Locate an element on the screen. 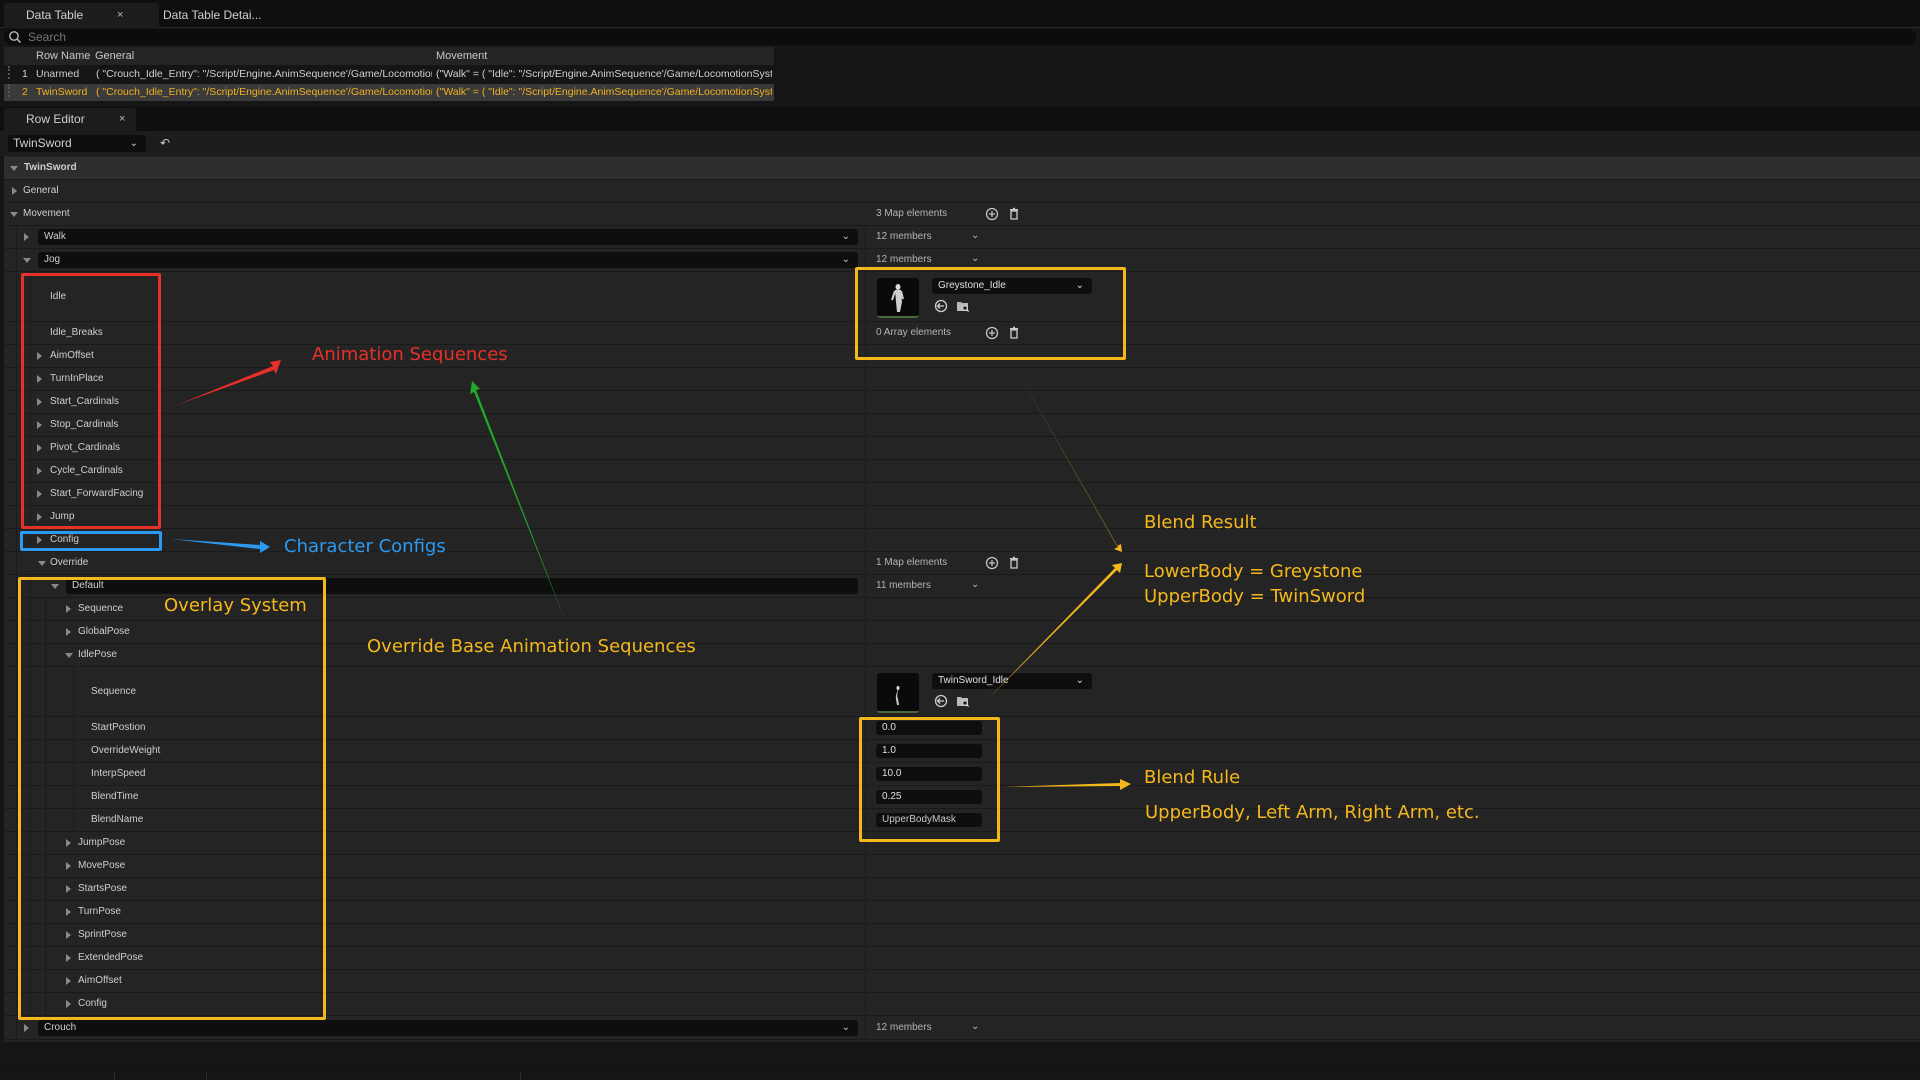 This screenshot has width=1920, height=1080. column-splitter is located at coordinates (865, 634).